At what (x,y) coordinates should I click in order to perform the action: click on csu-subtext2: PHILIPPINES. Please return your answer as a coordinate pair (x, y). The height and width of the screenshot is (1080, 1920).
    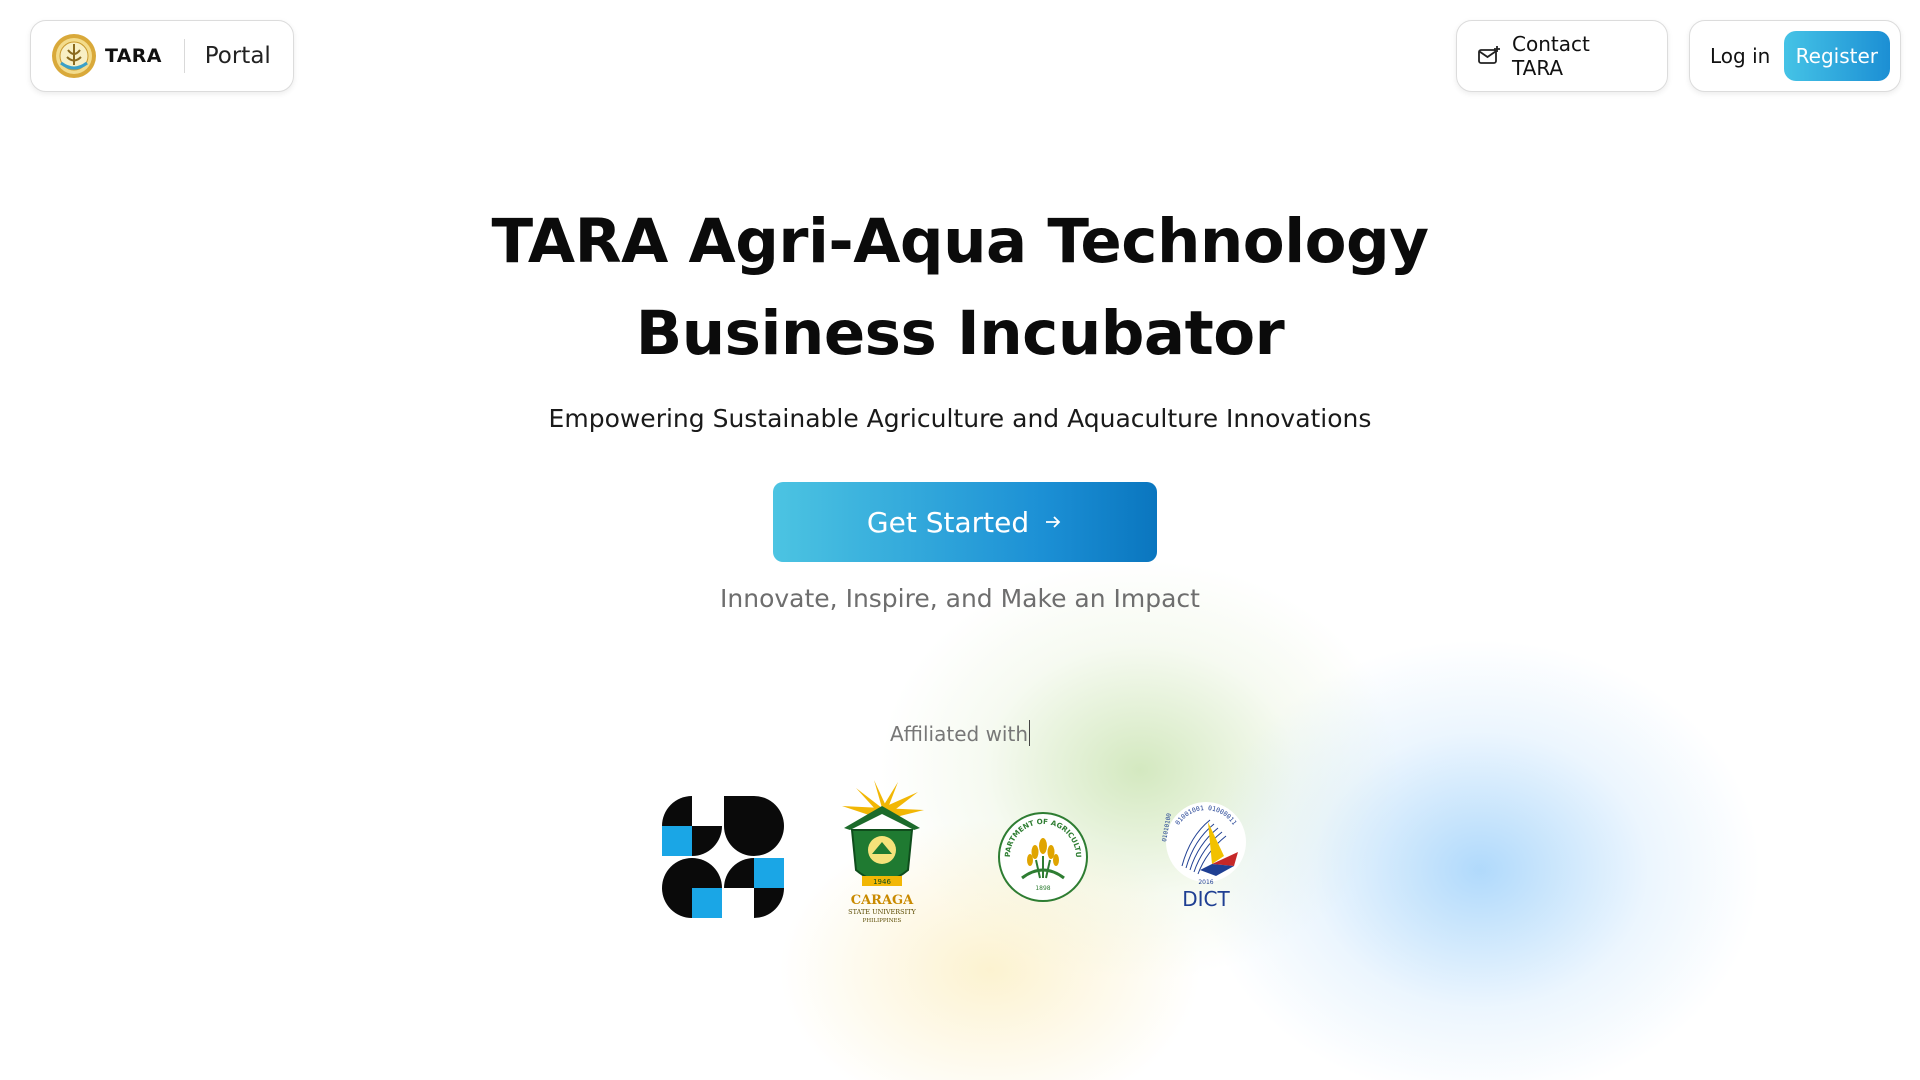
    Looking at the image, I should click on (882, 921).